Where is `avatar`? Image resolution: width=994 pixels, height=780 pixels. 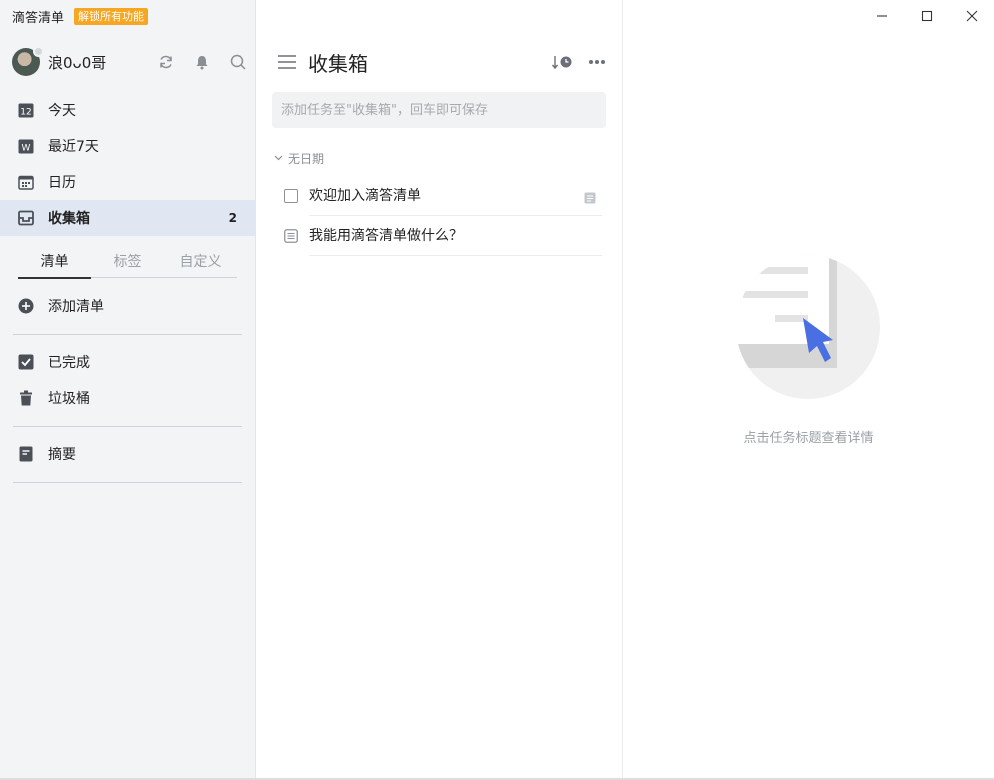
avatar is located at coordinates (28, 61).